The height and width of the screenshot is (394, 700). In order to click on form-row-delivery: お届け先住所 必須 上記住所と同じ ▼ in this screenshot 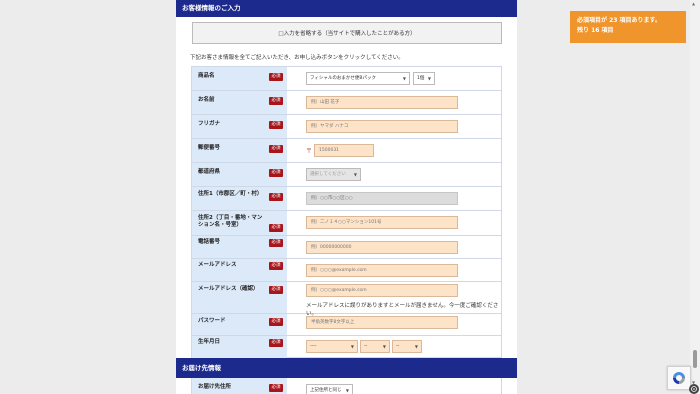, I will do `click(346, 386)`.